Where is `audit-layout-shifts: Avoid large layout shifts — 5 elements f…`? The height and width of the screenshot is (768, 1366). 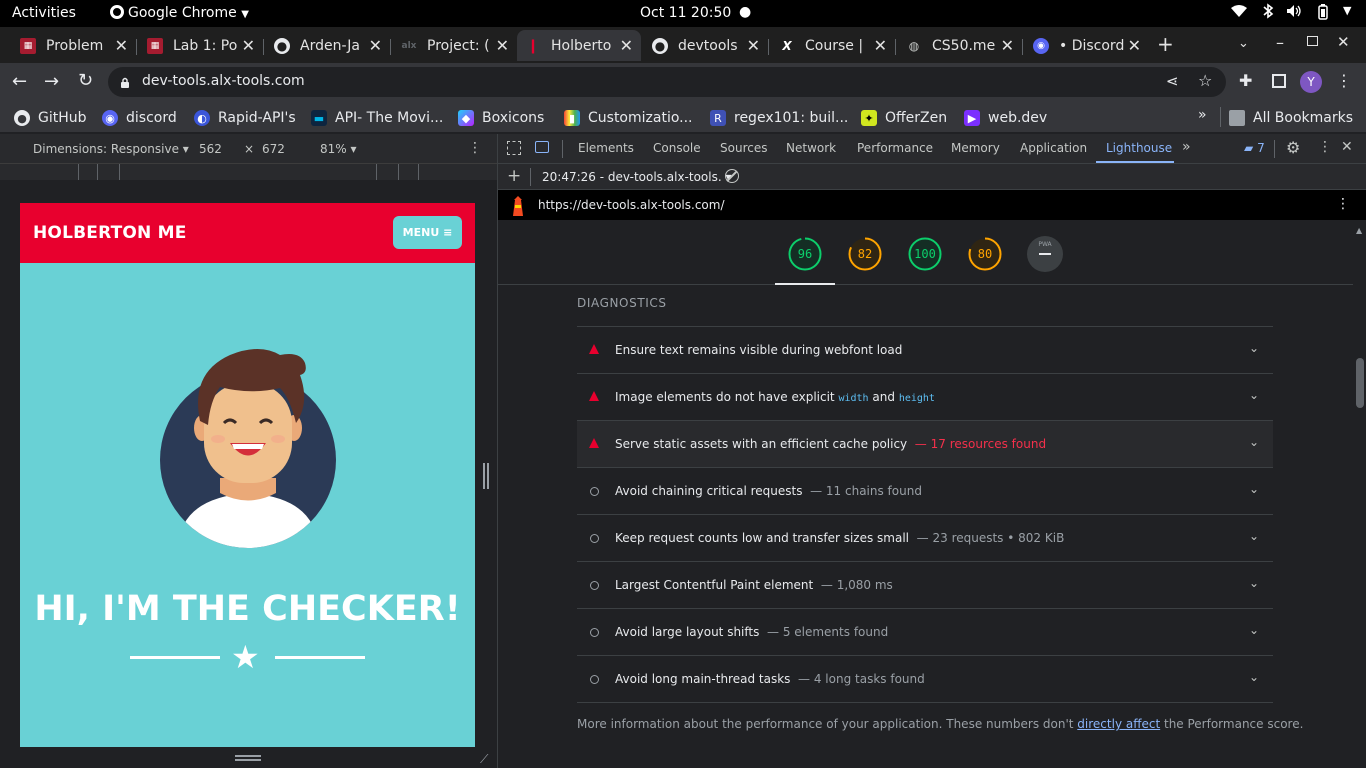
audit-layout-shifts: Avoid large layout shifts — 5 elements f… is located at coordinates (925, 631).